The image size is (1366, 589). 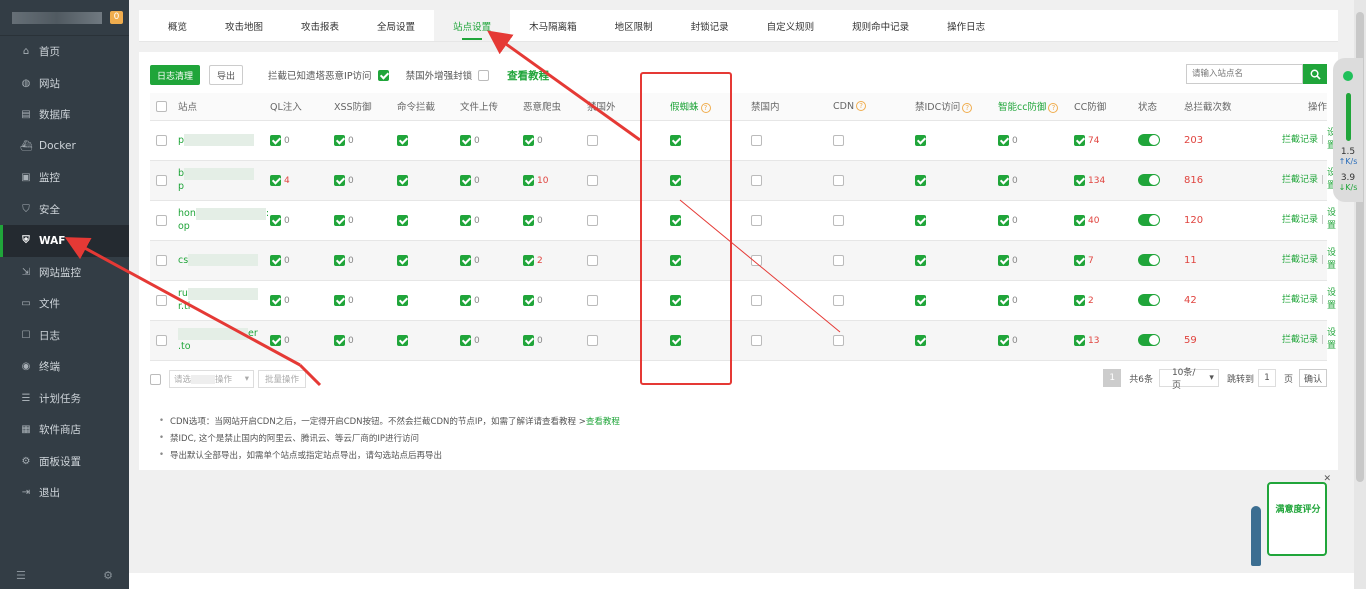 I want to click on site-name-link: p, so click(x=224, y=140).